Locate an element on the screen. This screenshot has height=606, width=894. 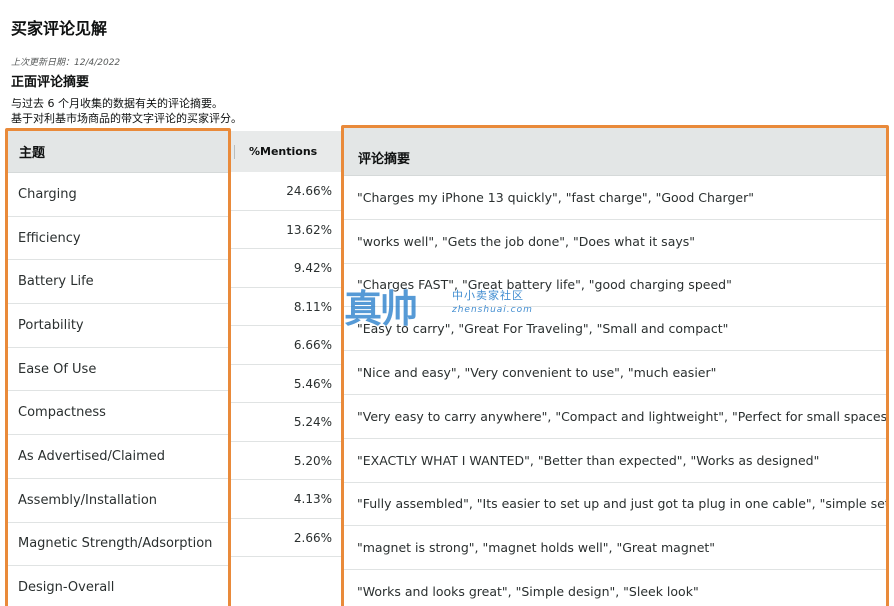
mentions-cell: 9.42% is located at coordinates (286, 268).